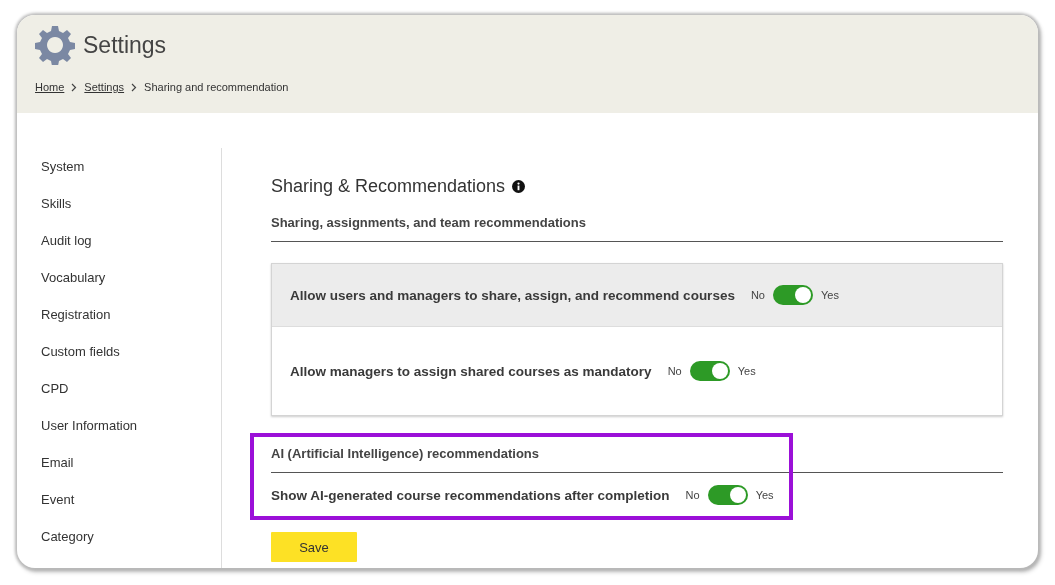 Image resolution: width=1055 pixels, height=585 pixels. What do you see at coordinates (66, 240) in the screenshot?
I see `sidebar-item: Audit log` at bounding box center [66, 240].